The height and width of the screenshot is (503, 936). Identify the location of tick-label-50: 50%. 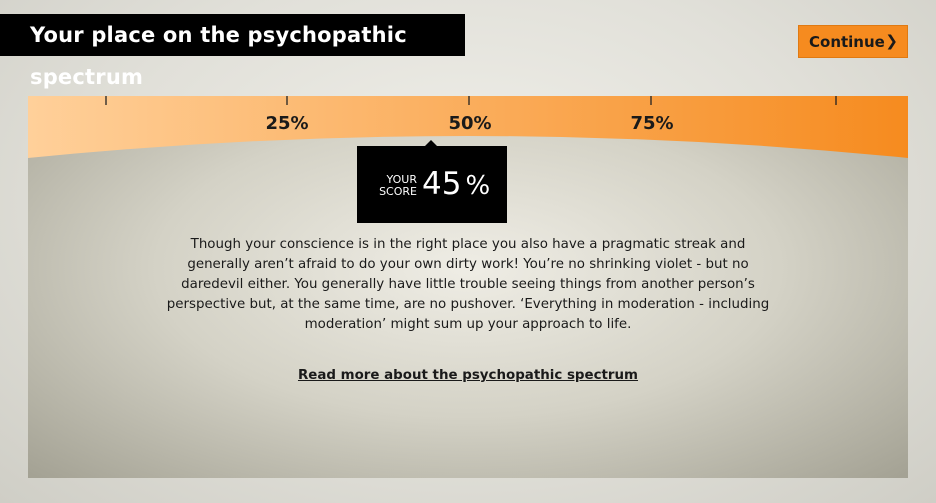
(470, 123).